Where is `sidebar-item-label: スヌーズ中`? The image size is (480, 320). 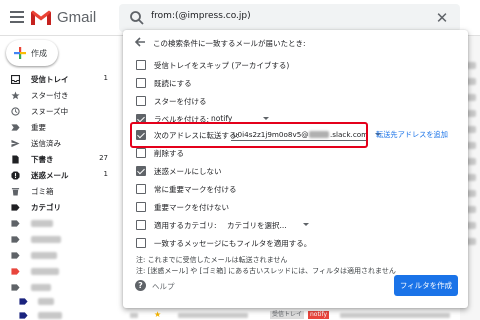
sidebar-item-label: スヌーズ中 is located at coordinates (50, 111).